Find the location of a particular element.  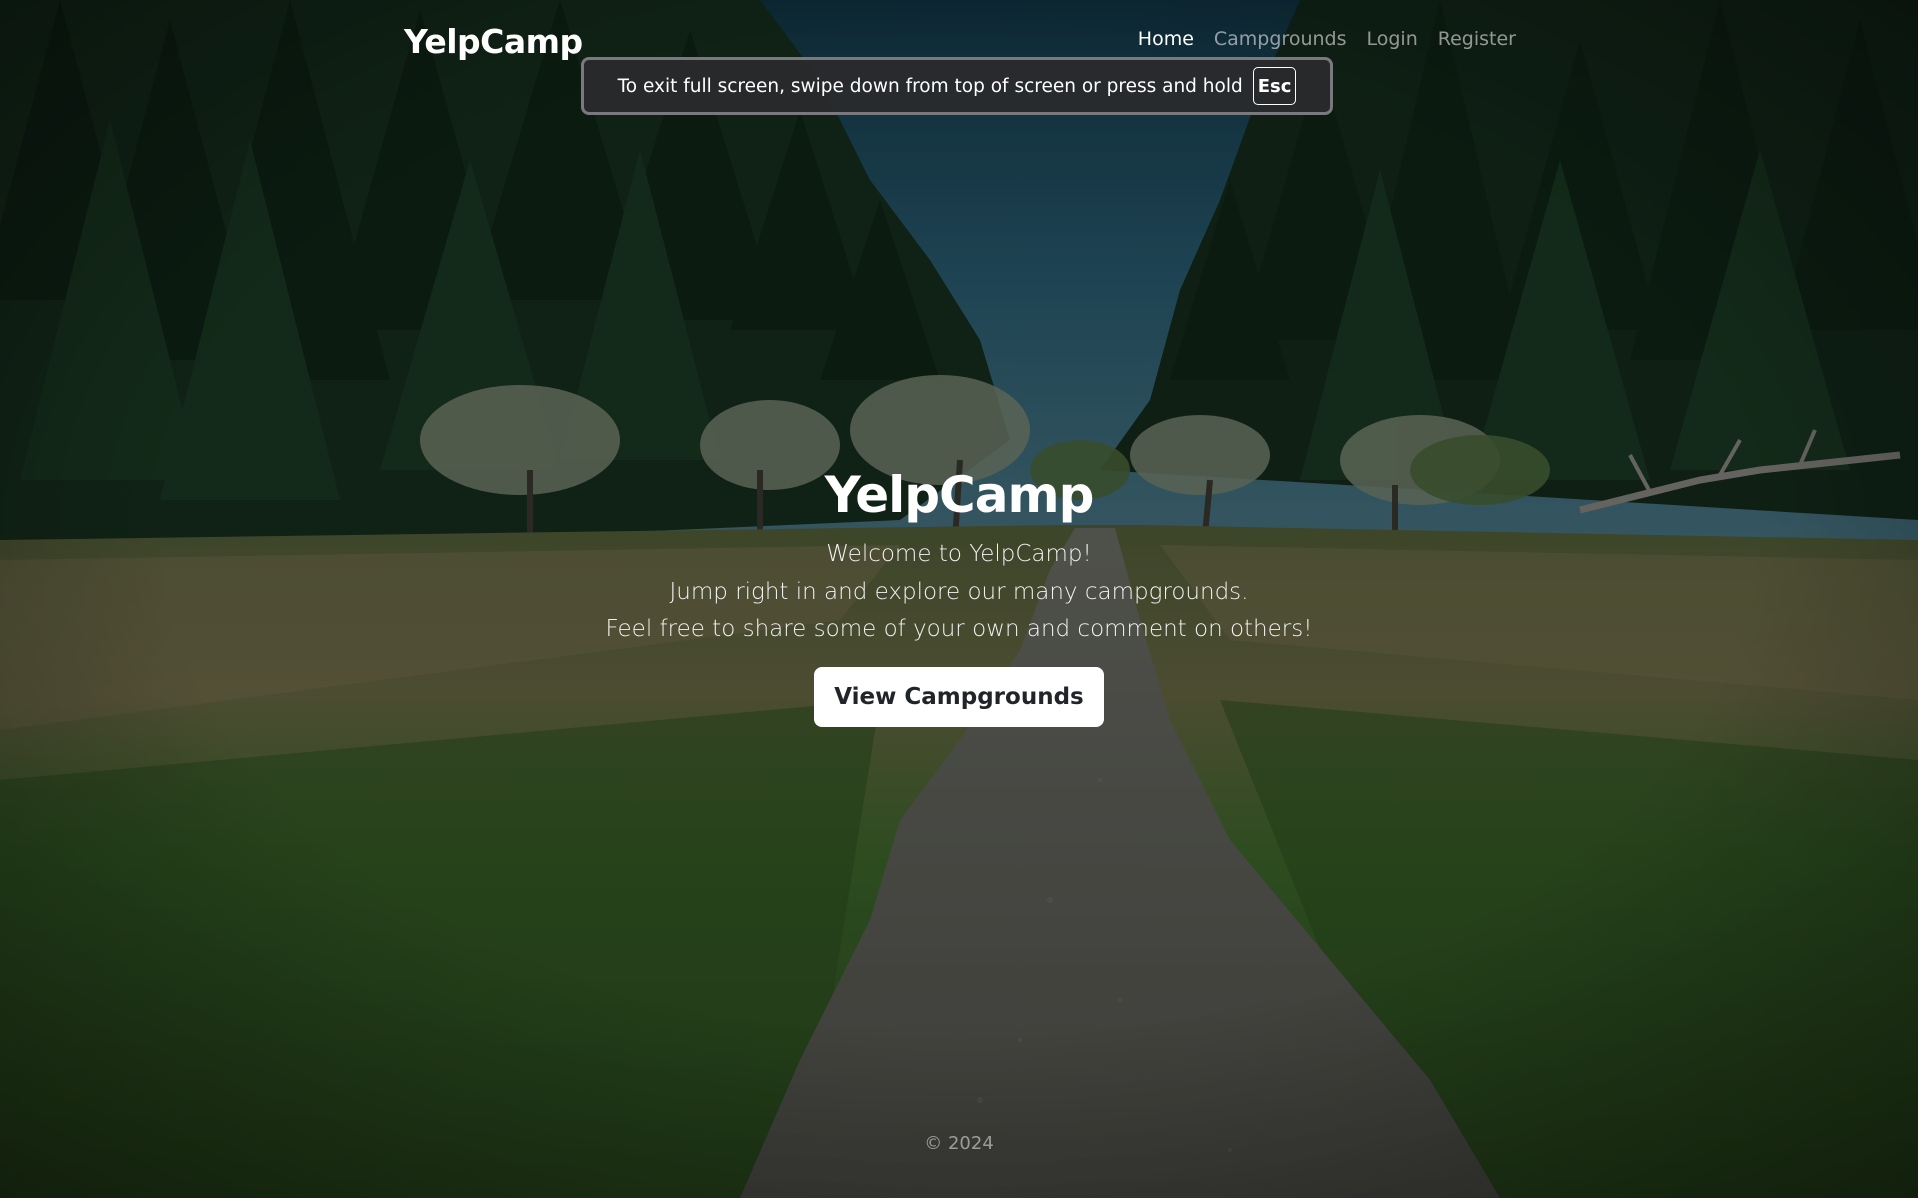

footer: © 2024 is located at coordinates (959, 1143).